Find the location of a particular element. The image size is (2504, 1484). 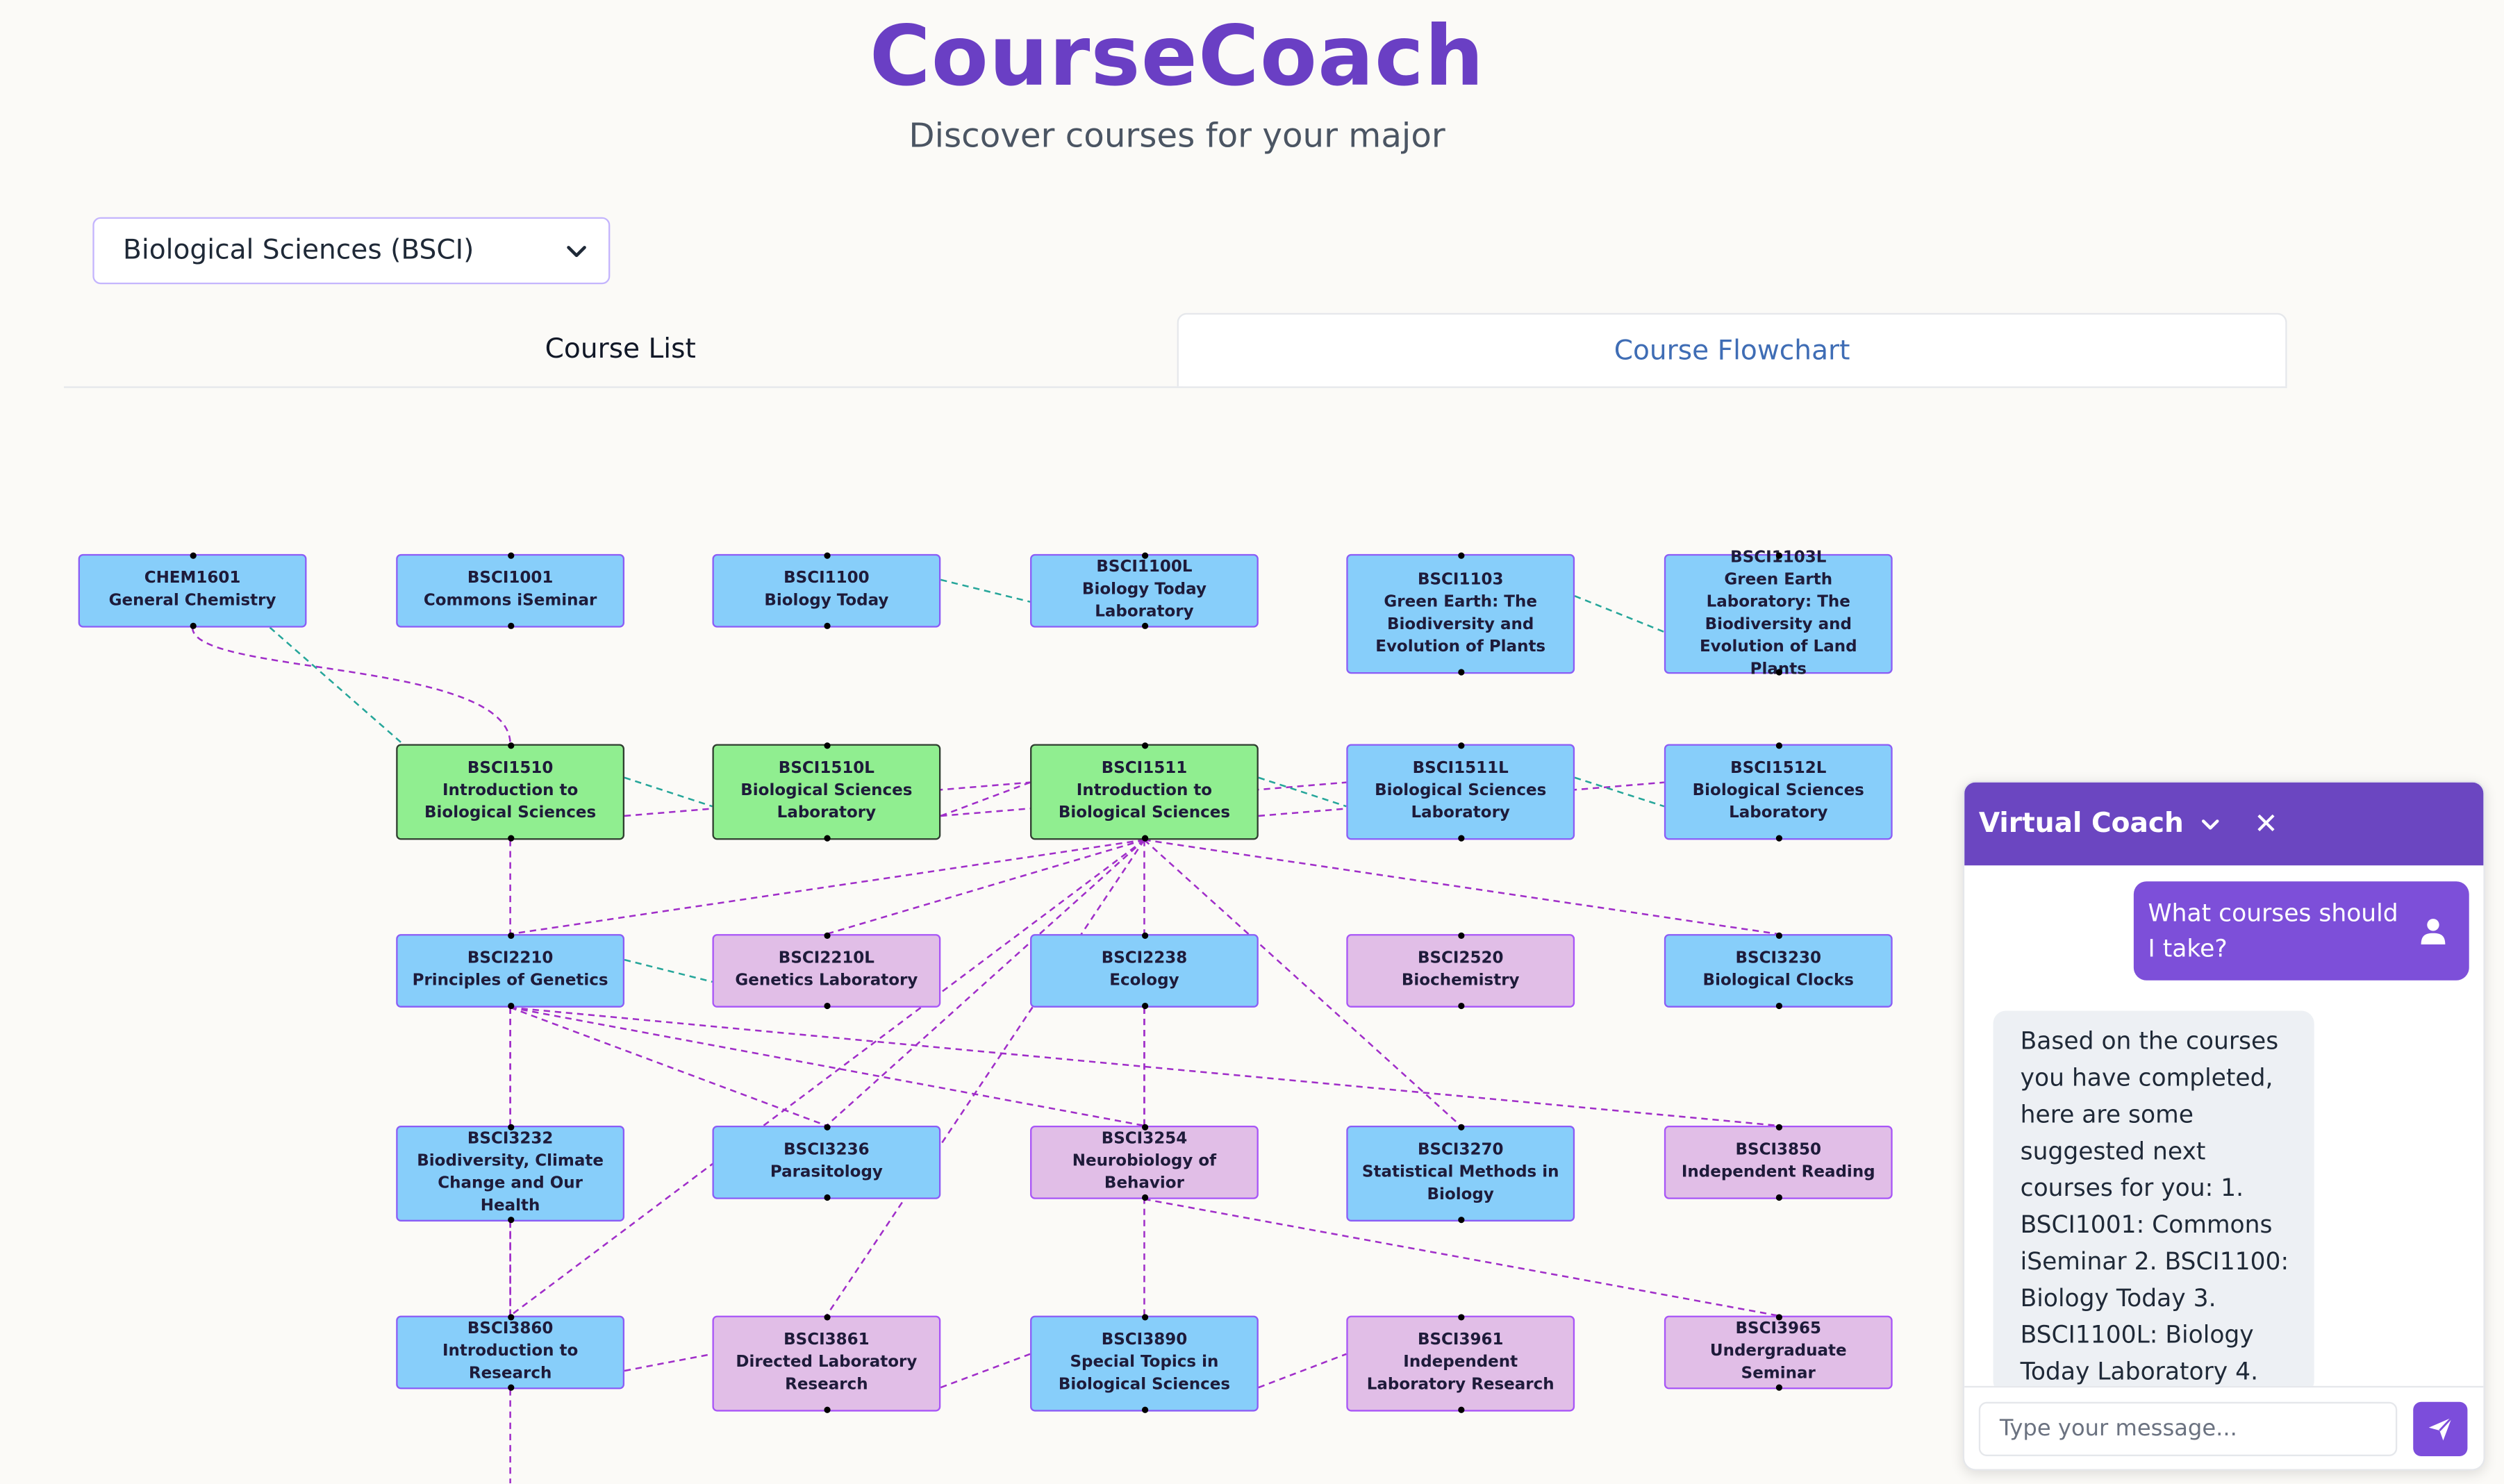

course-code: BSCI1512L is located at coordinates (1778, 769).